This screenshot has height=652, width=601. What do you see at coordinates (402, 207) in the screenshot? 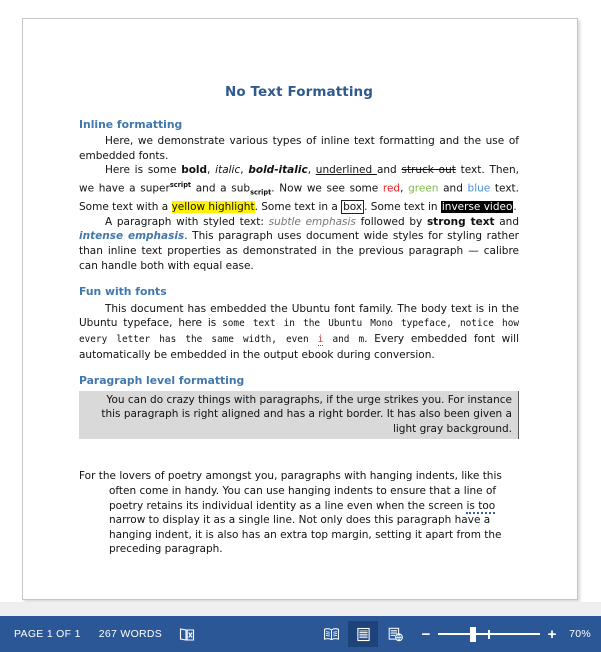
I see `text-run: . Some text in` at bounding box center [402, 207].